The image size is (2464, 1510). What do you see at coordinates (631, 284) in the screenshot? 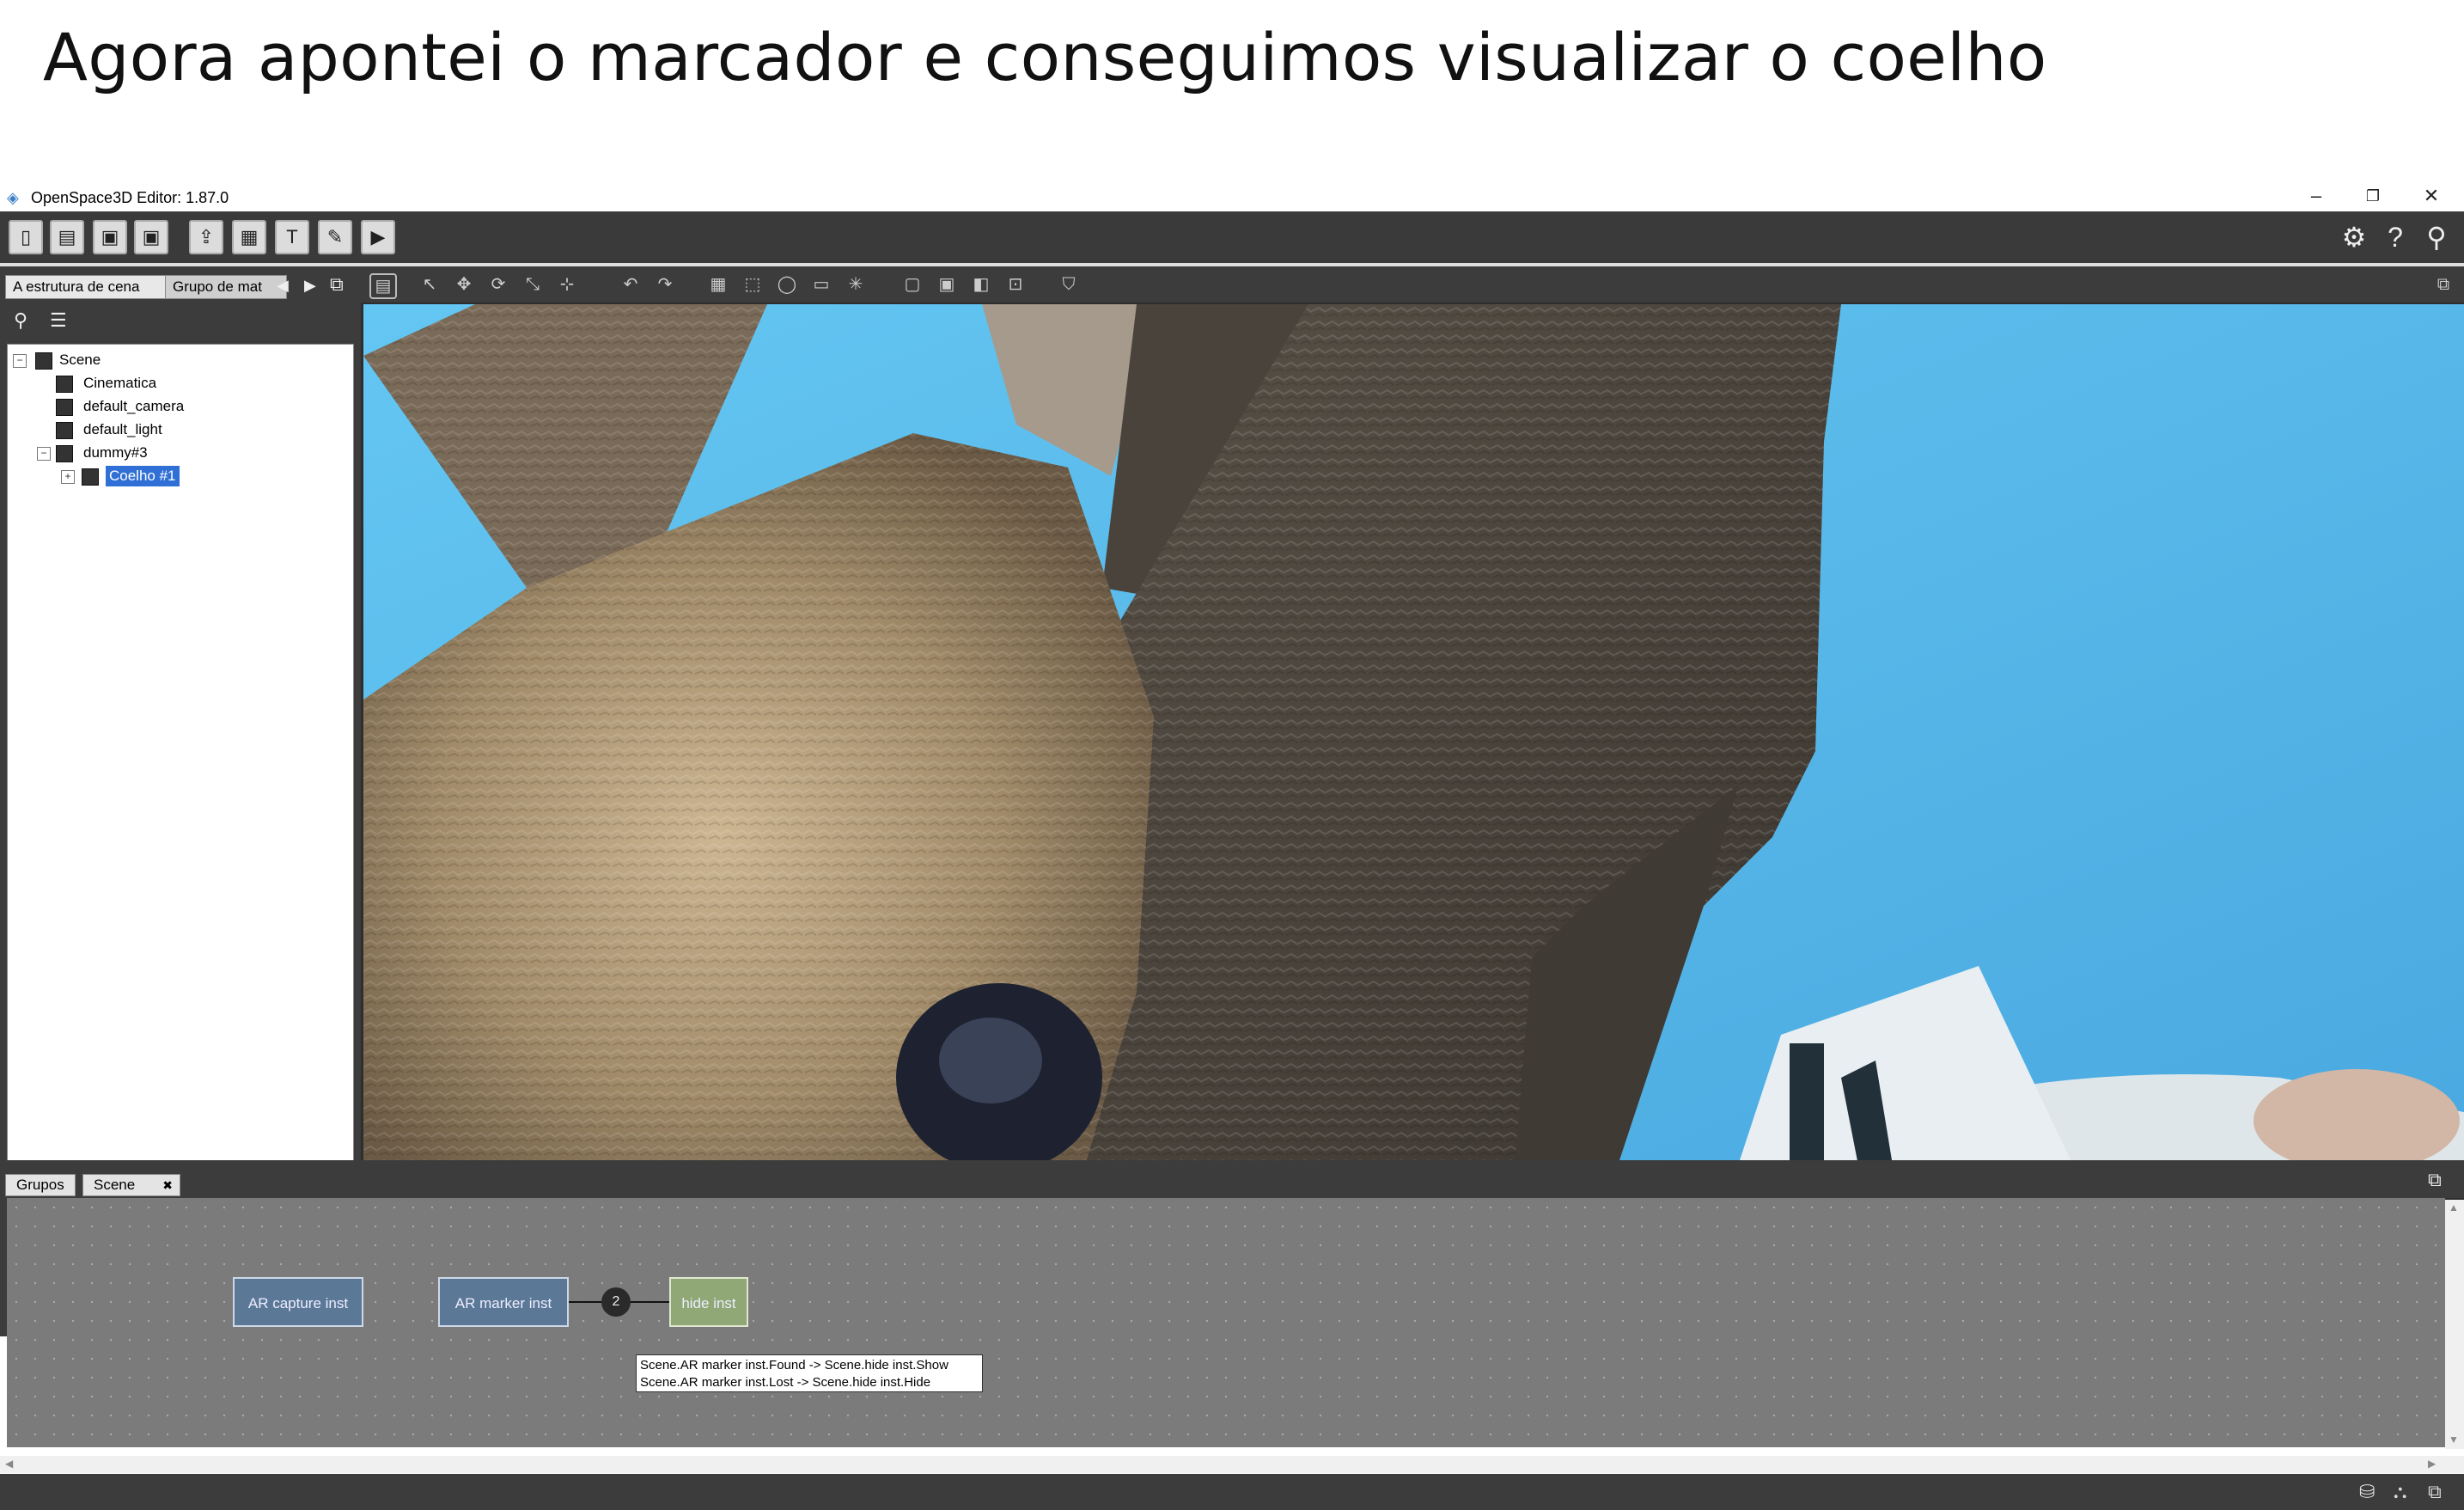
I see `undo-icon: ↶` at bounding box center [631, 284].